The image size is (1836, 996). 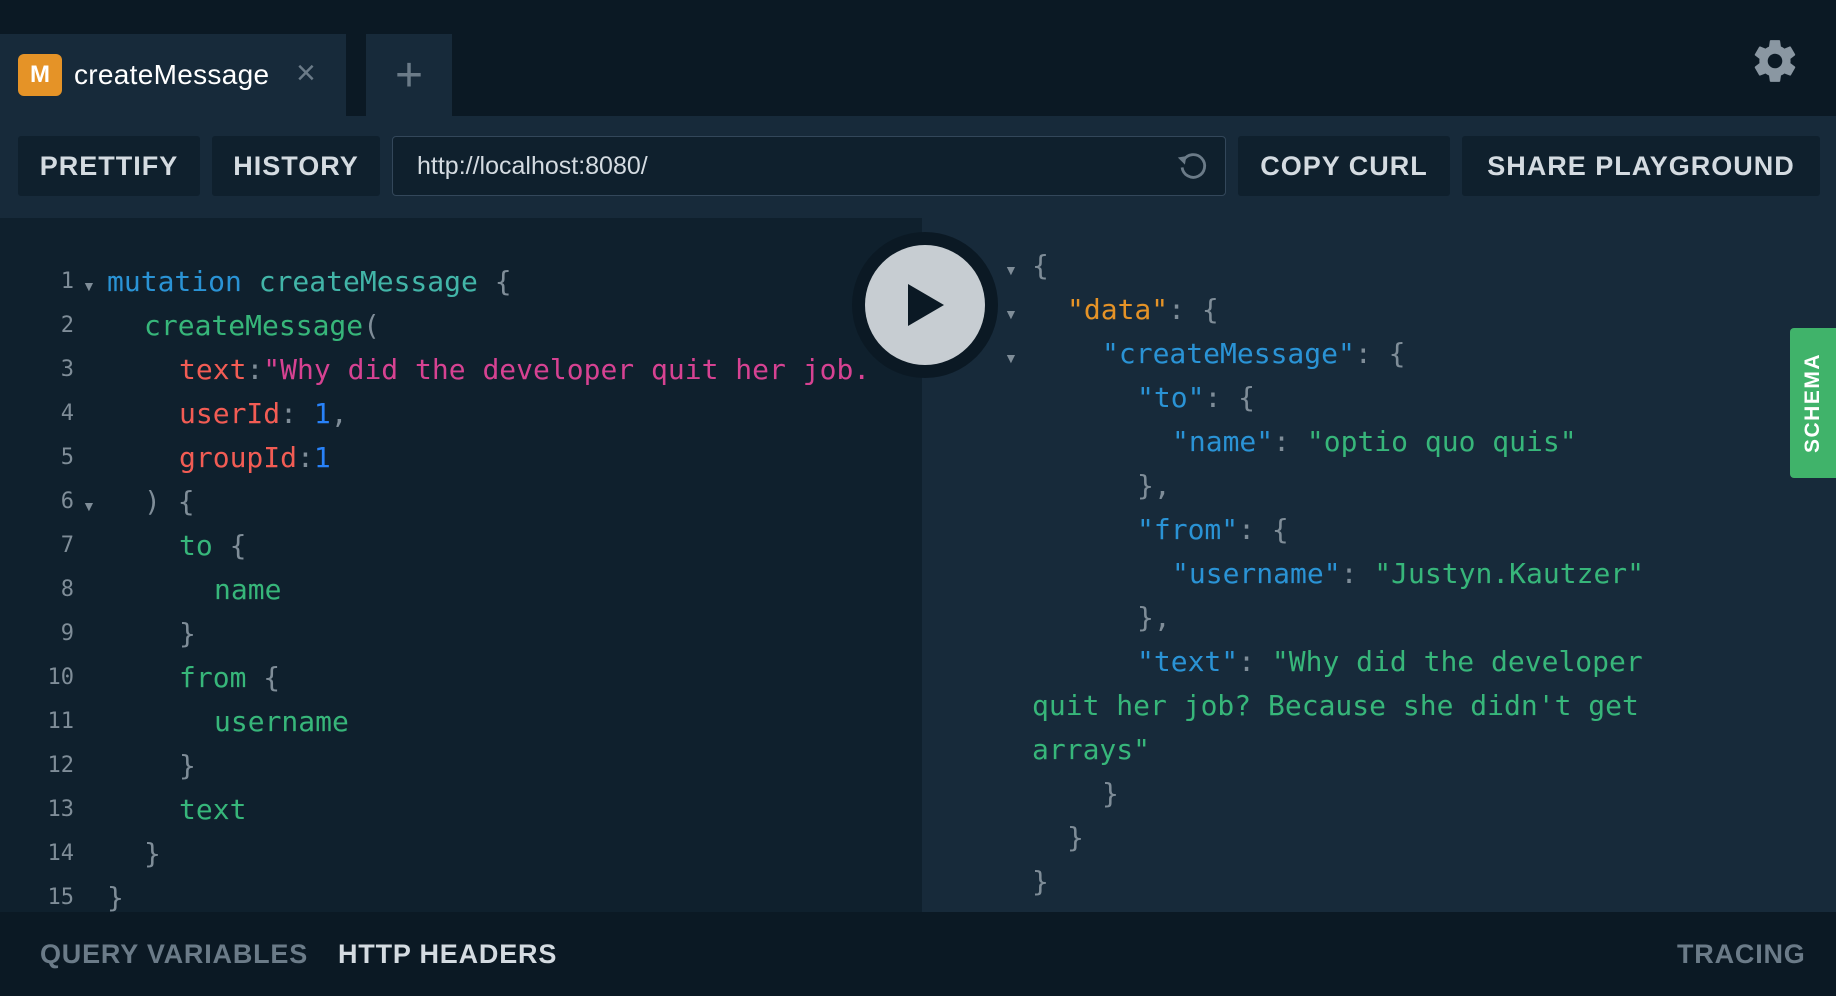 What do you see at coordinates (255, 457) in the screenshot?
I see `code-line: groupId:1` at bounding box center [255, 457].